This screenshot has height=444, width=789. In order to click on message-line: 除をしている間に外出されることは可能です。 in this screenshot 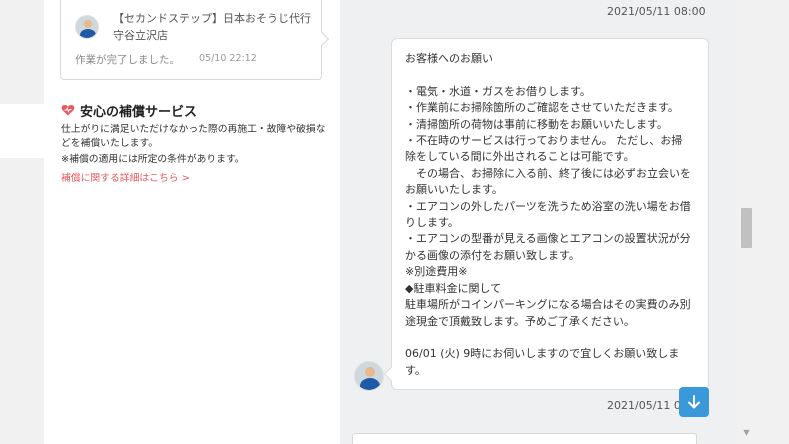, I will do `click(520, 157)`.